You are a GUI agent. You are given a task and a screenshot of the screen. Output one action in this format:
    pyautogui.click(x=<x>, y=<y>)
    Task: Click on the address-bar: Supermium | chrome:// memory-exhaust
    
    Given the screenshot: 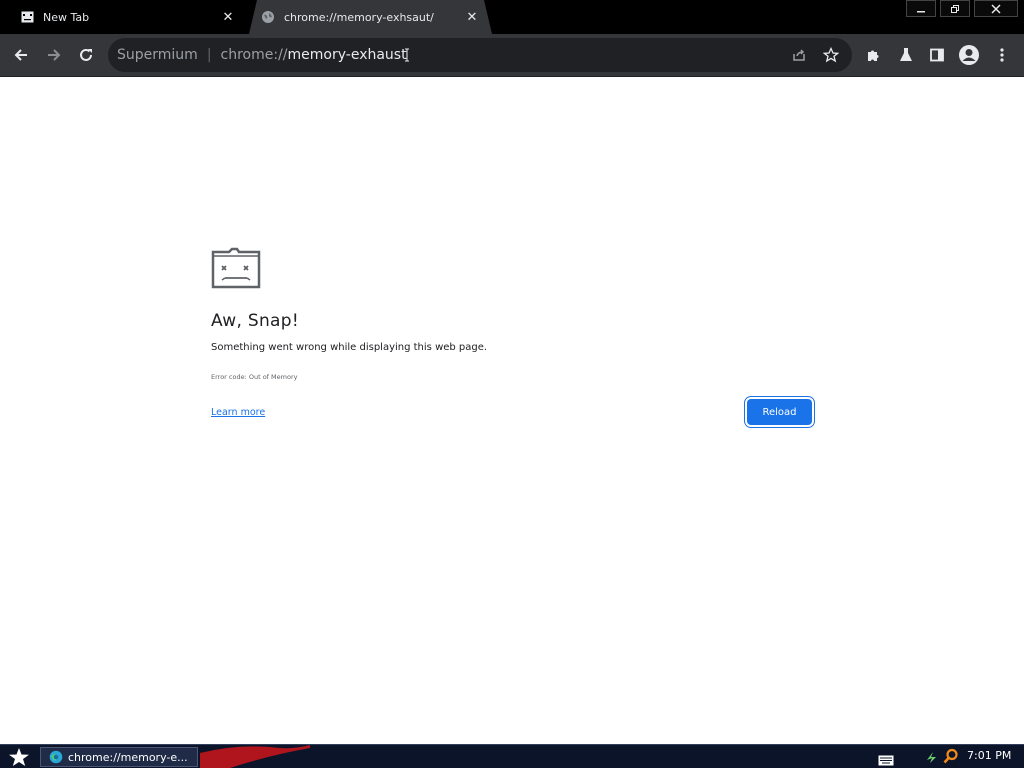 What is the action you would take?
    pyautogui.click(x=480, y=55)
    